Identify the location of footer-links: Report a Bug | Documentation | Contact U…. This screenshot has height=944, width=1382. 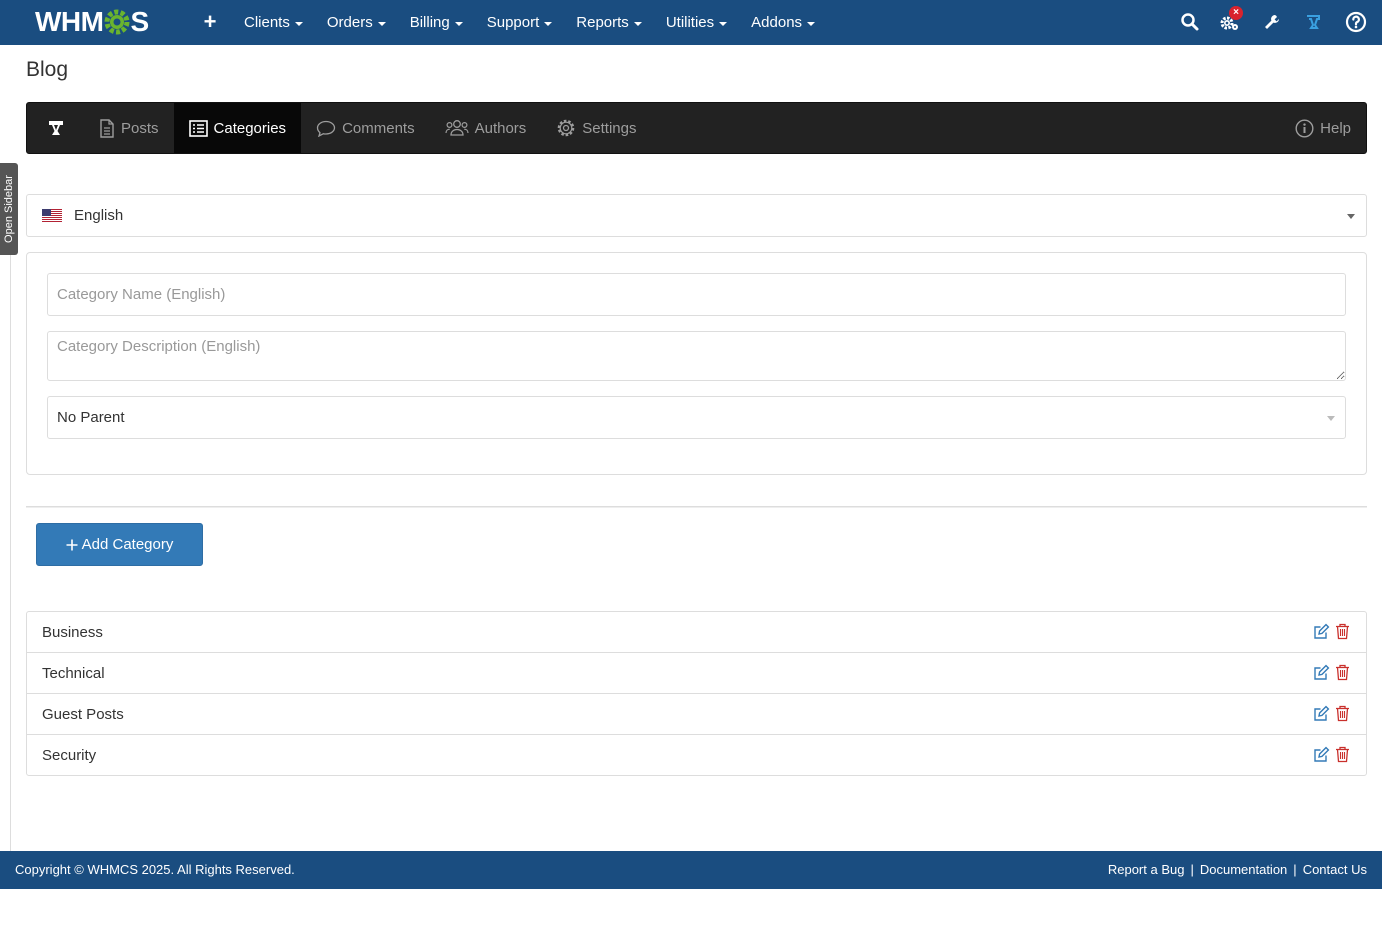
(1237, 869).